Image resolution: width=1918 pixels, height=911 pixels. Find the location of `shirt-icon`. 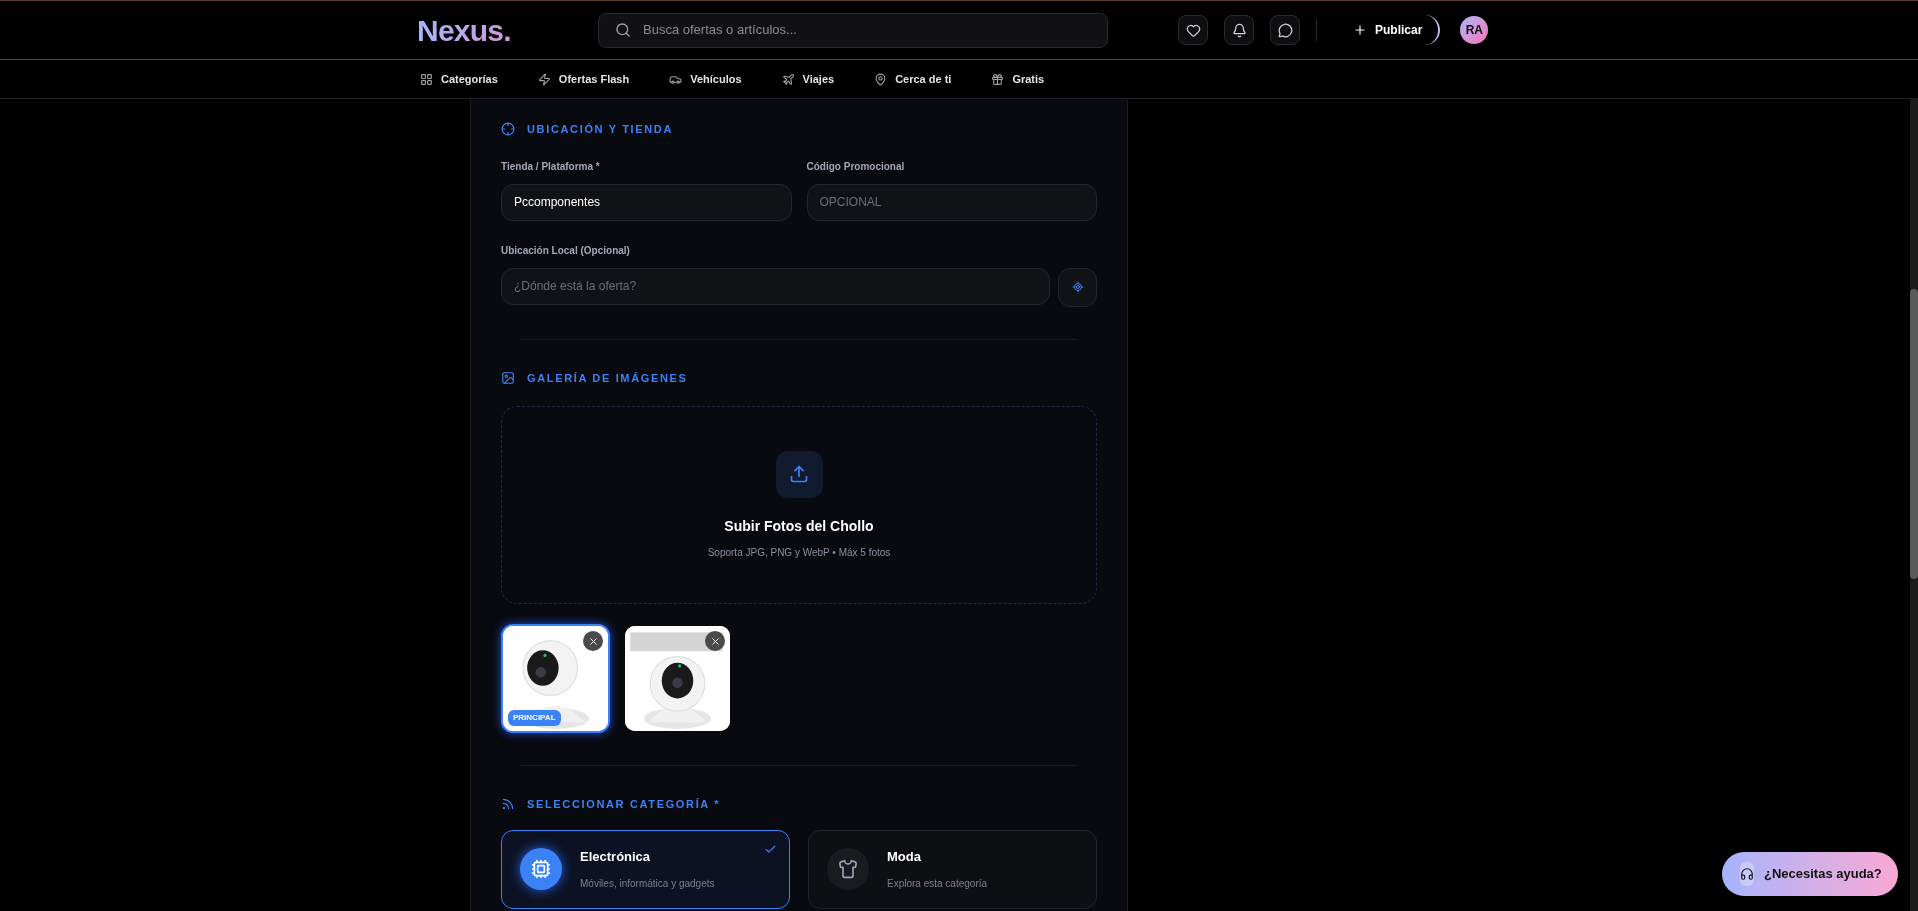

shirt-icon is located at coordinates (848, 869).